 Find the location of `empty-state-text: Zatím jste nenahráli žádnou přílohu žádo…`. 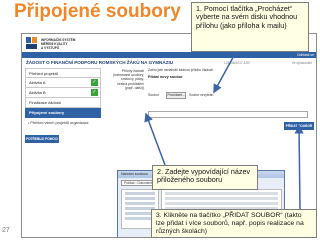

empty-state-text: Zatím jste nenahráli žádnou přílohu žádo… is located at coordinates (181, 70).